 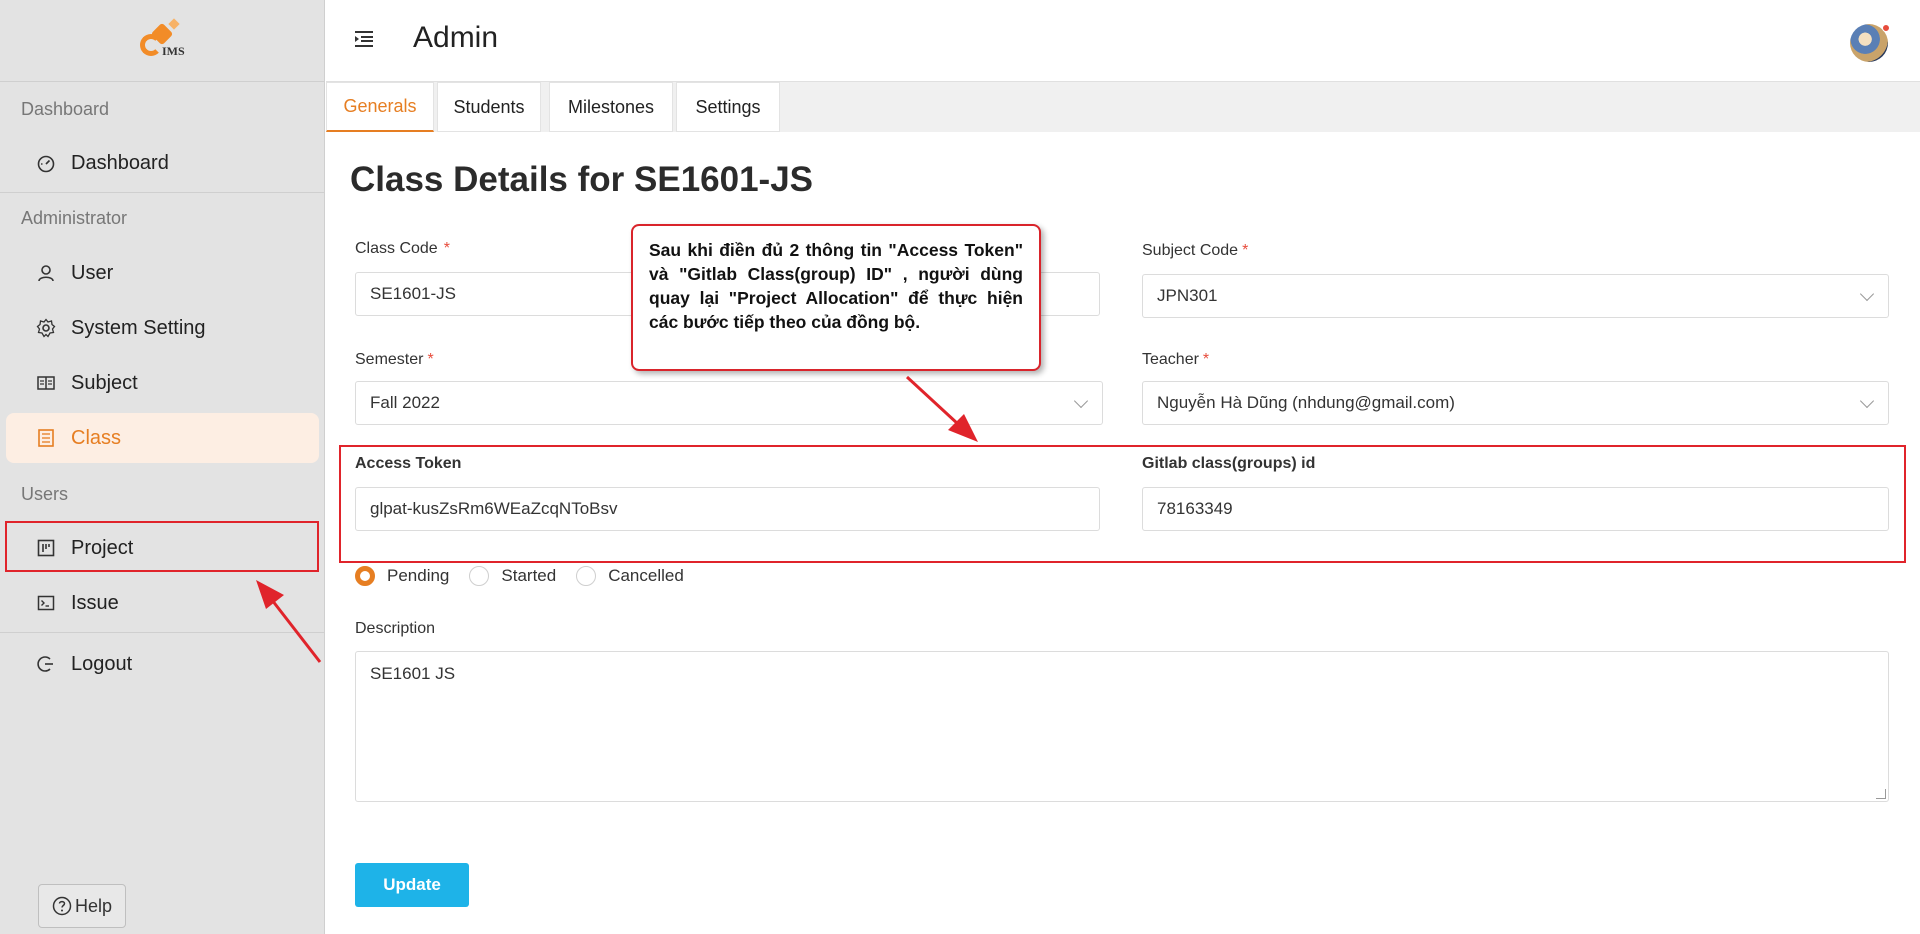 What do you see at coordinates (104, 382) in the screenshot?
I see `sidebar-item-label: Subject` at bounding box center [104, 382].